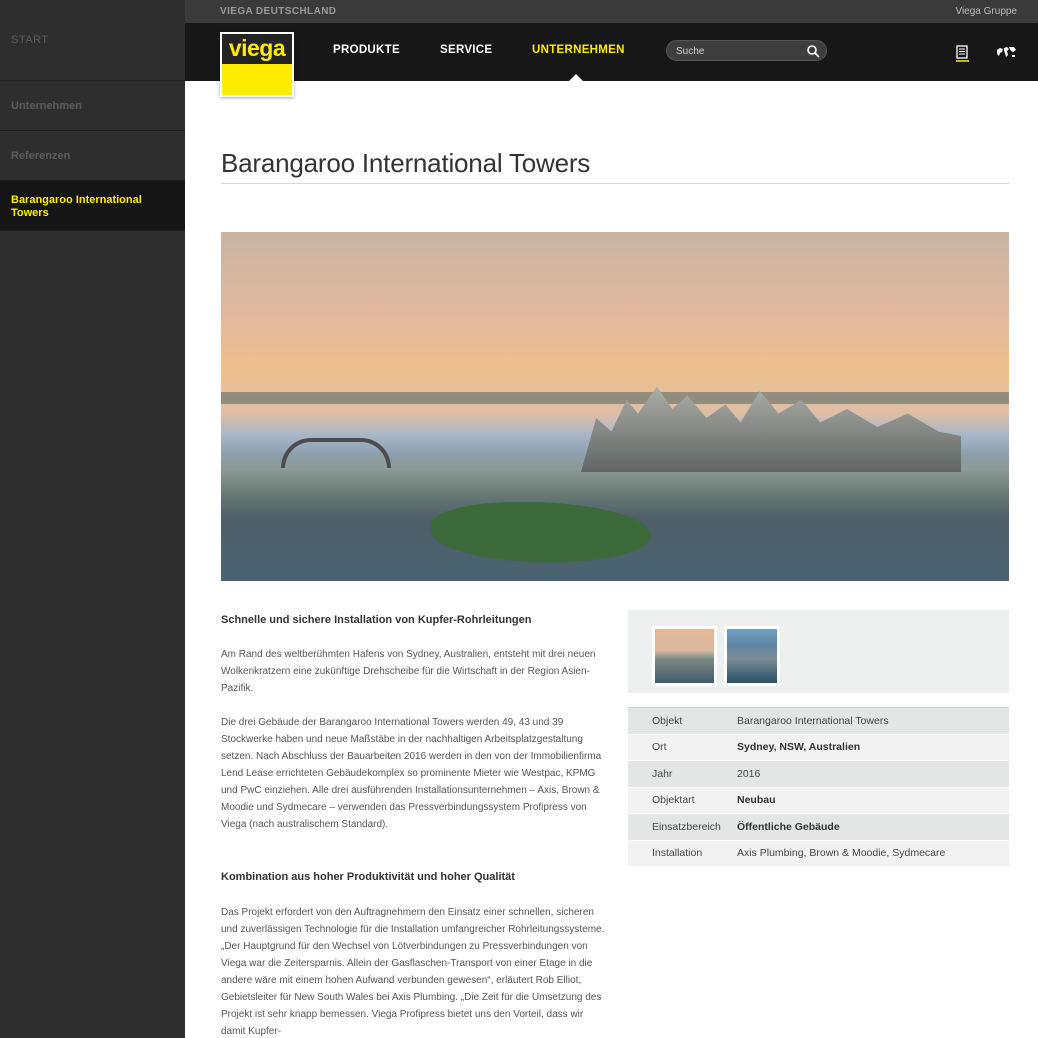  I want to click on info-value: 2016, so click(749, 773).